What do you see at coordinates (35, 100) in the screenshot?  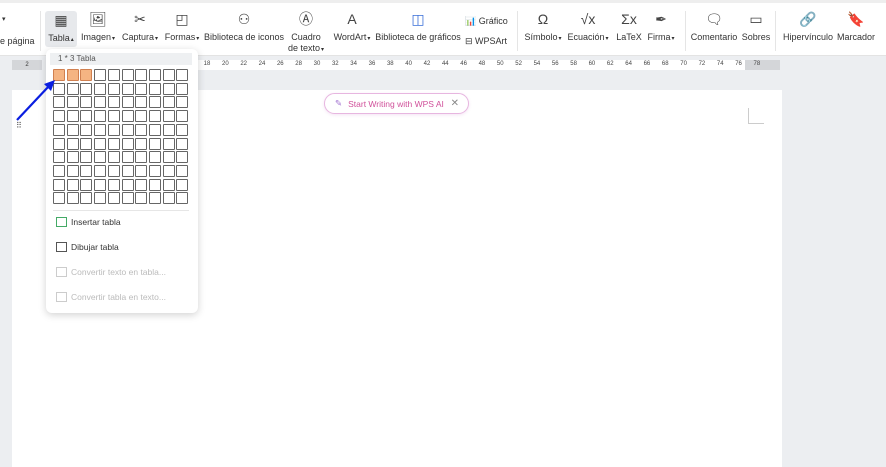 I see `annotation-arrow` at bounding box center [35, 100].